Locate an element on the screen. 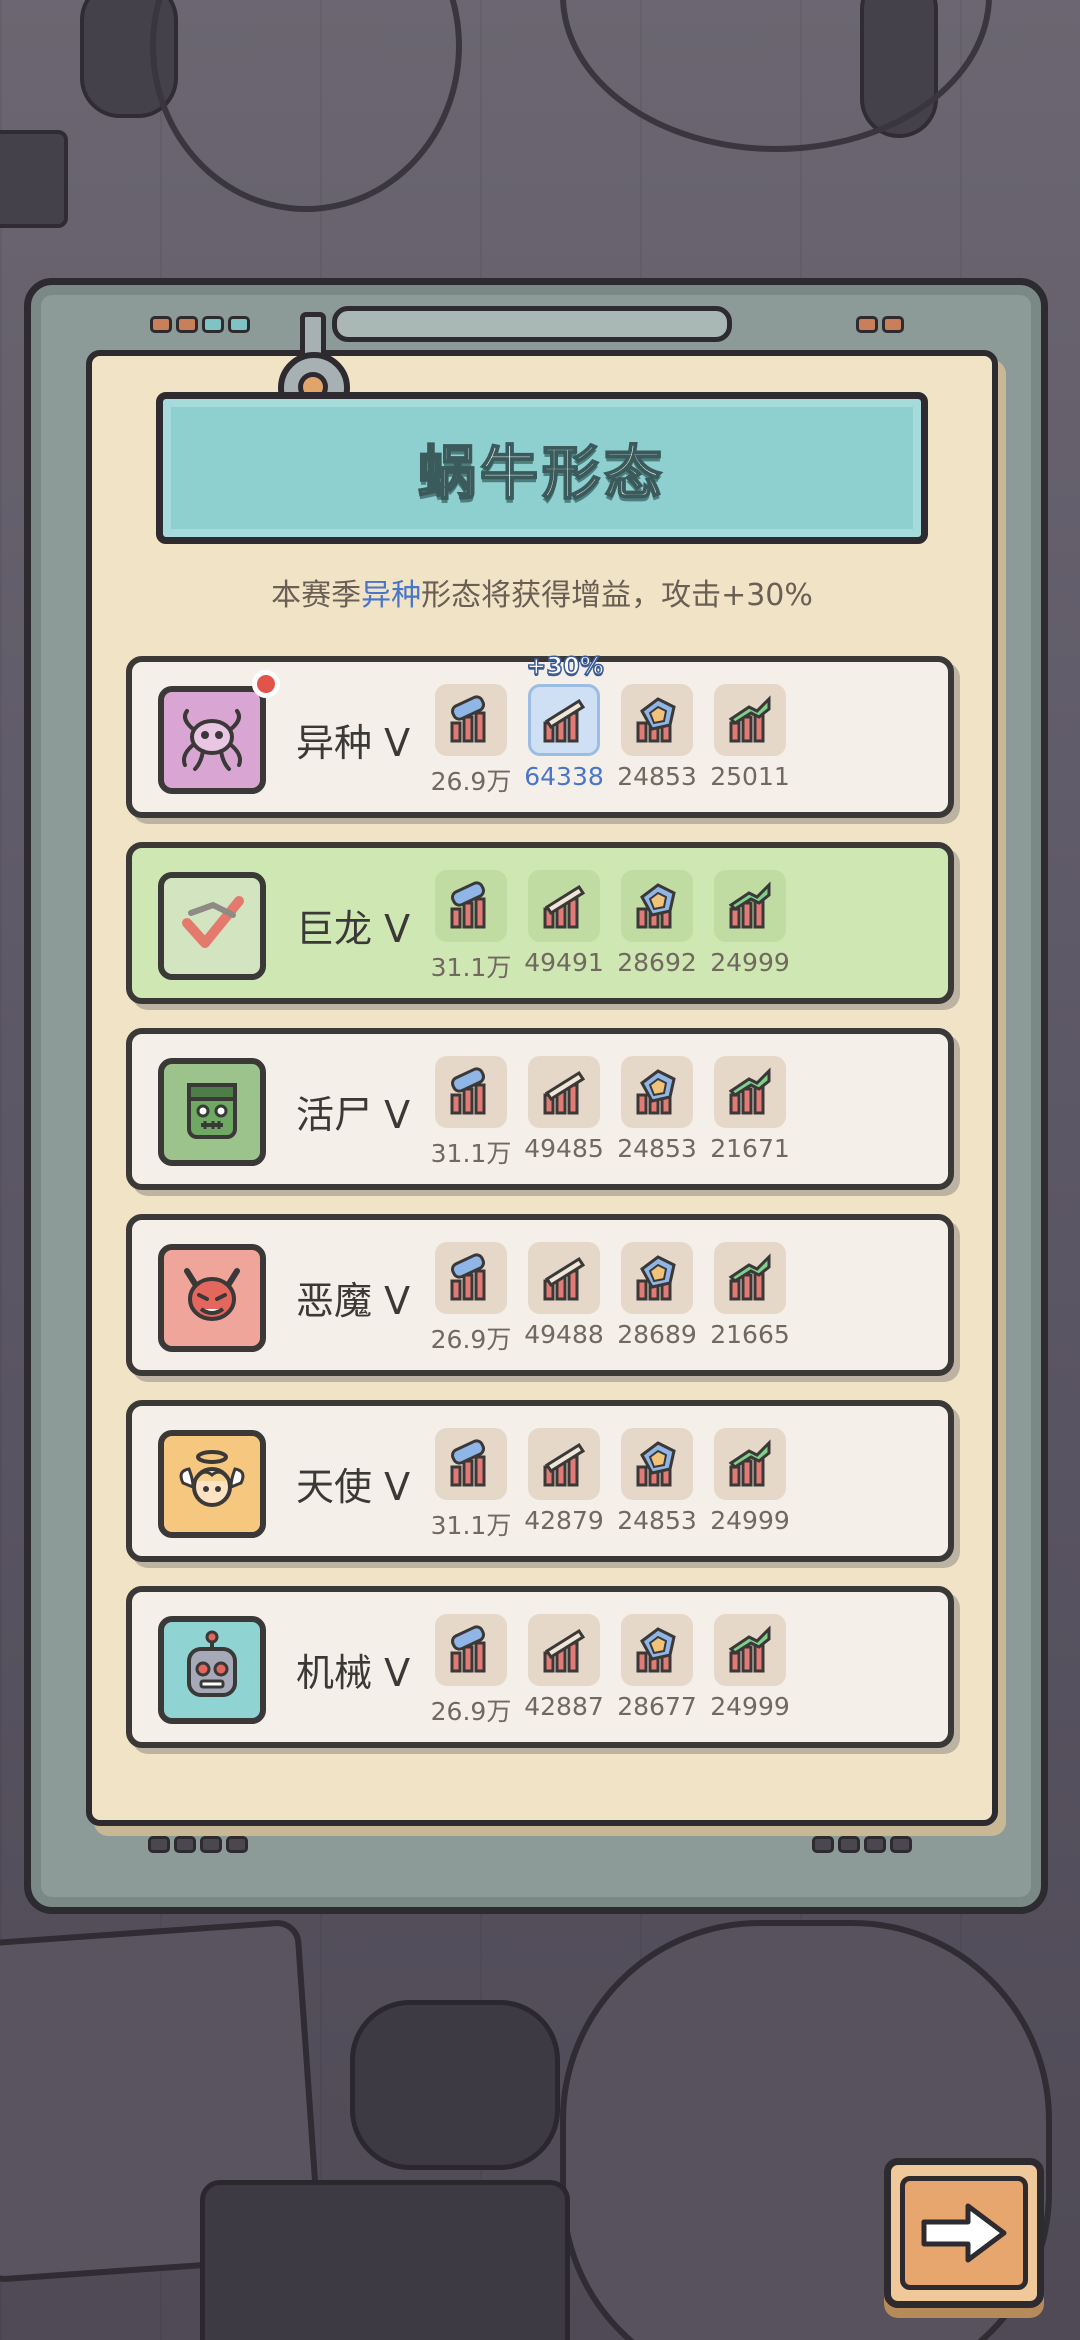  stat-value: 49488 is located at coordinates (564, 1334).